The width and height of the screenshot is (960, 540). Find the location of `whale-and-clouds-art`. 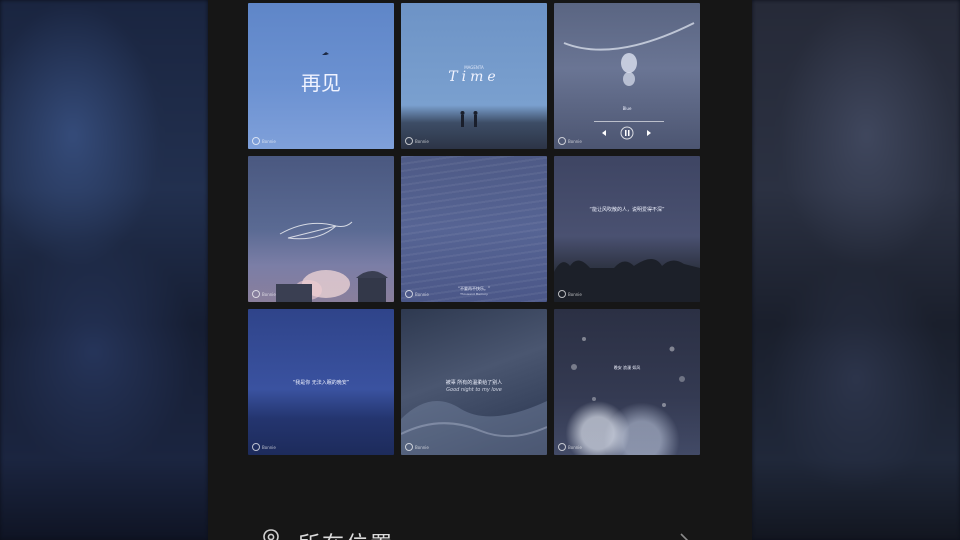

whale-and-clouds-art is located at coordinates (332, 261).